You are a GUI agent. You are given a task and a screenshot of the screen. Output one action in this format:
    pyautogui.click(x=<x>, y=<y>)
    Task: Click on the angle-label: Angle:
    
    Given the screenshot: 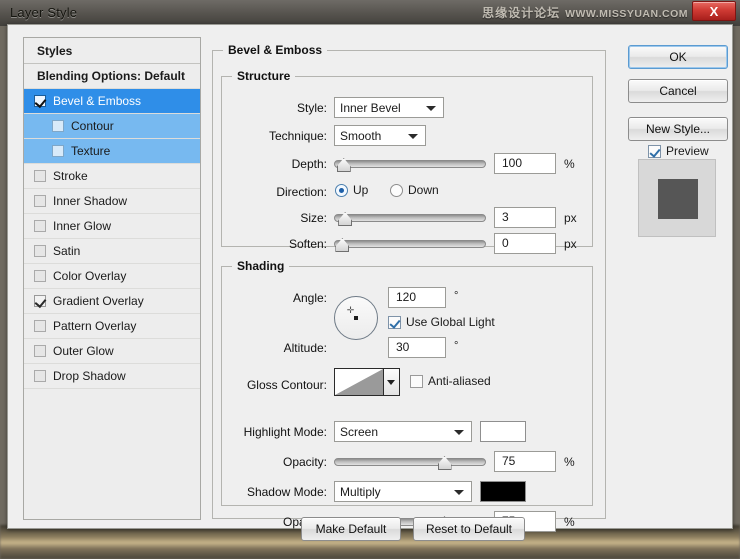 What is the action you would take?
    pyautogui.click(x=309, y=298)
    